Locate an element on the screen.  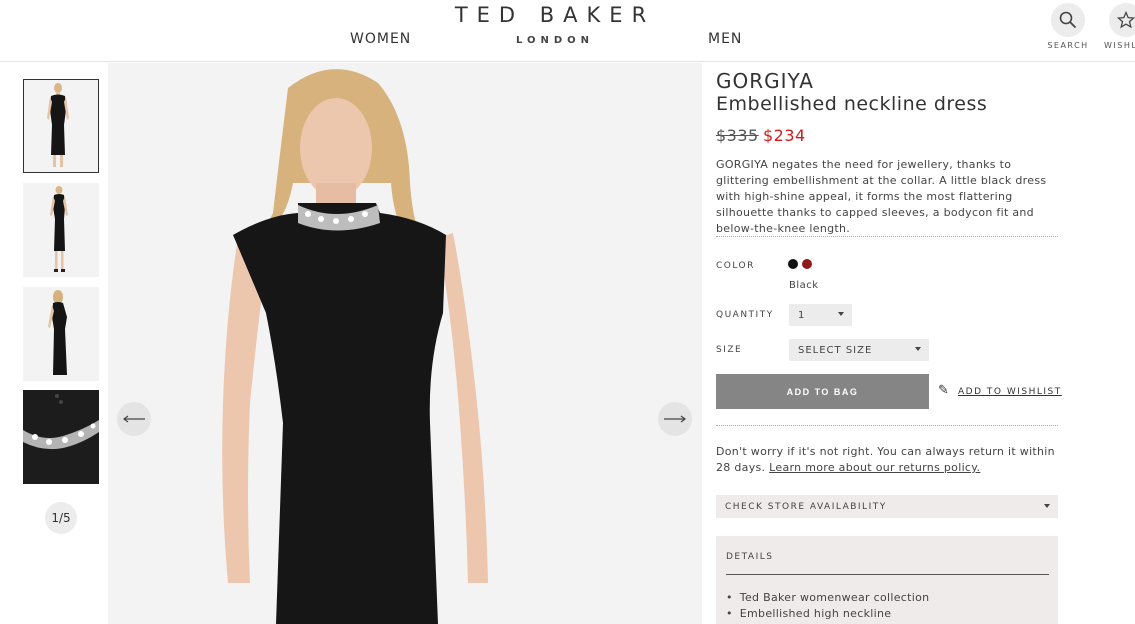
nav-women: WOMEN is located at coordinates (380, 39).